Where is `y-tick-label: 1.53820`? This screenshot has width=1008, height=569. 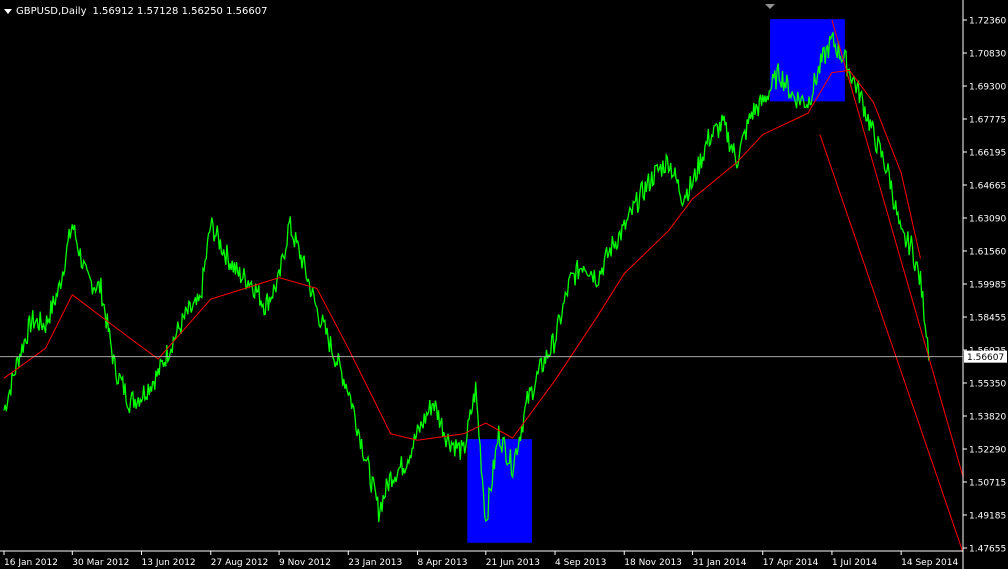 y-tick-label: 1.53820 is located at coordinates (987, 418).